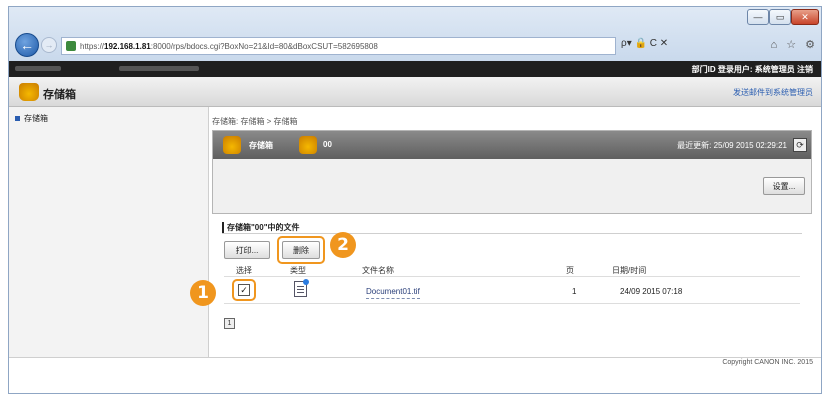  What do you see at coordinates (758, 17) in the screenshot?
I see `minimize-button: —` at bounding box center [758, 17].